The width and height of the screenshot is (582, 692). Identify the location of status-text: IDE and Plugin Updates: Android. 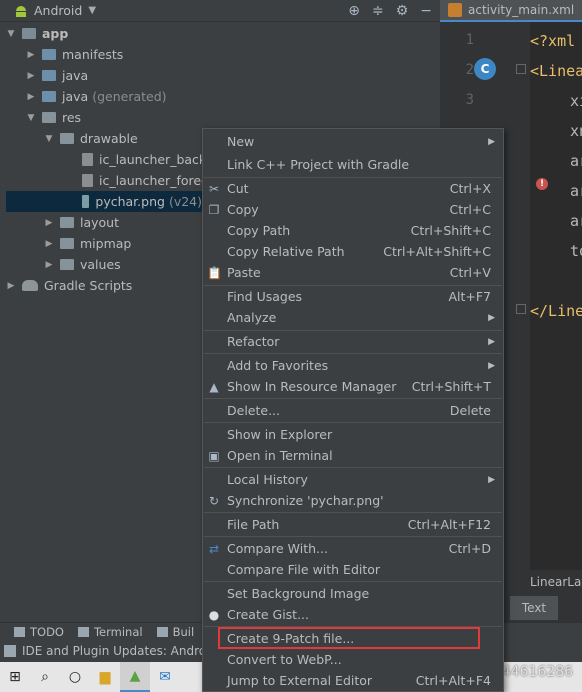
(119, 651).